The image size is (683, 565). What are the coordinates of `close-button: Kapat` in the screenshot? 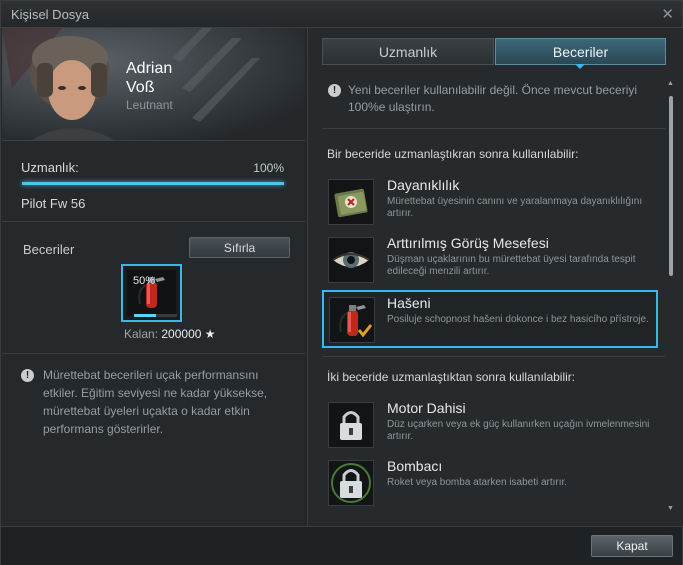 It's located at (632, 546).